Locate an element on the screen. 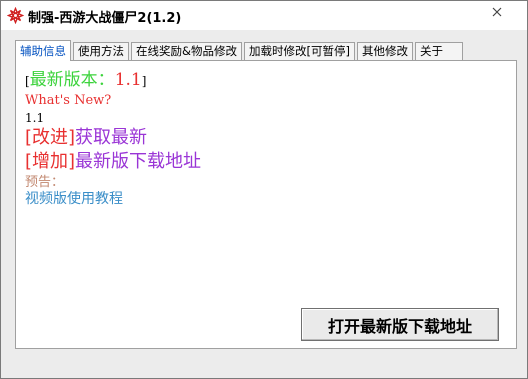 The width and height of the screenshot is (528, 379). latest-version-line: [最新版本：1.1] is located at coordinates (267, 80).